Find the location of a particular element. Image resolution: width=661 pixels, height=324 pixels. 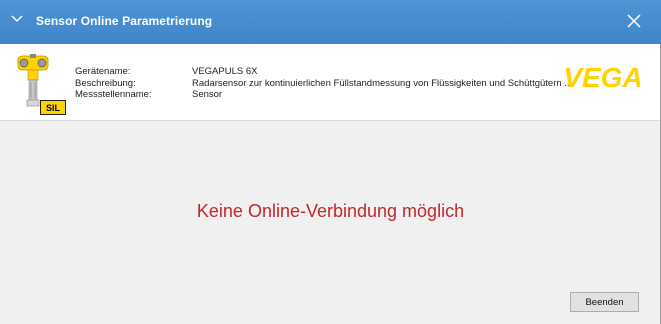

sensor-image: SIL is located at coordinates (41, 83).